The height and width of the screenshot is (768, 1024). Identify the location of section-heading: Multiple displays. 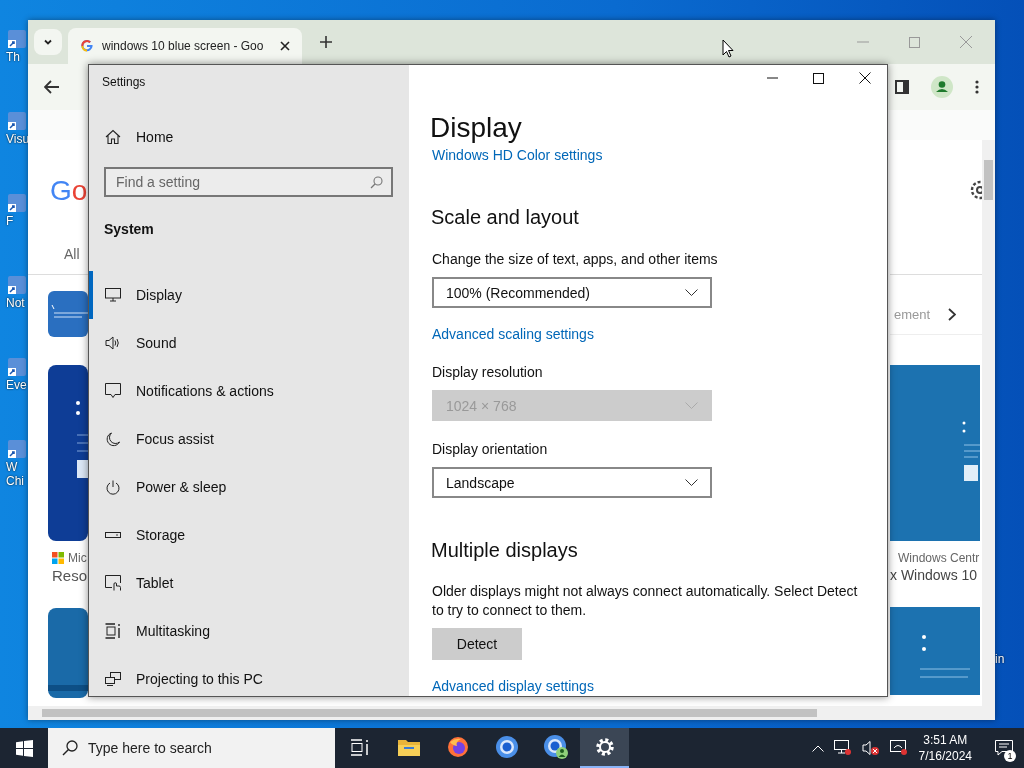
(504, 550).